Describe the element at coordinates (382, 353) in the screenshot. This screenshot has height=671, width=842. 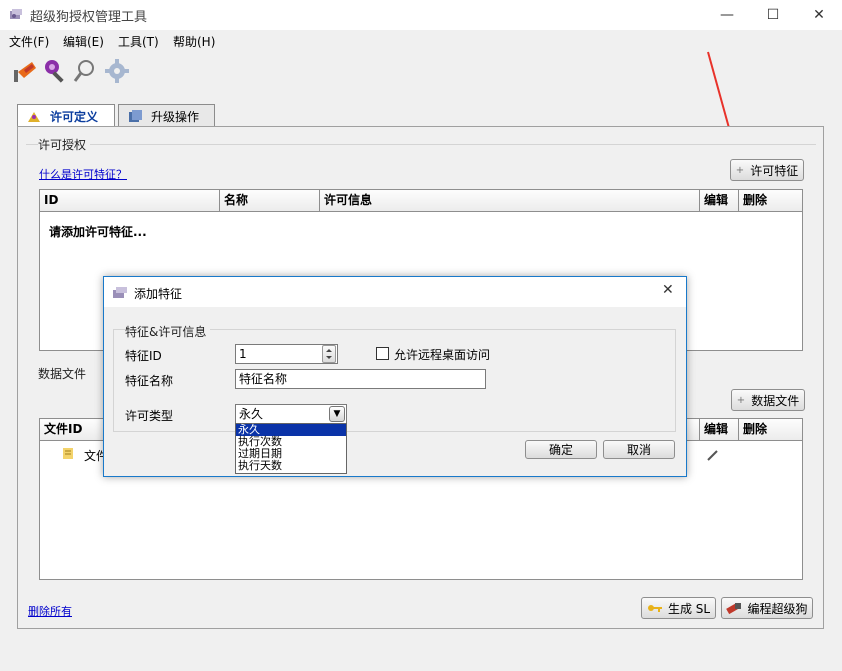
I see `remote-desktop-checkbox` at that location.